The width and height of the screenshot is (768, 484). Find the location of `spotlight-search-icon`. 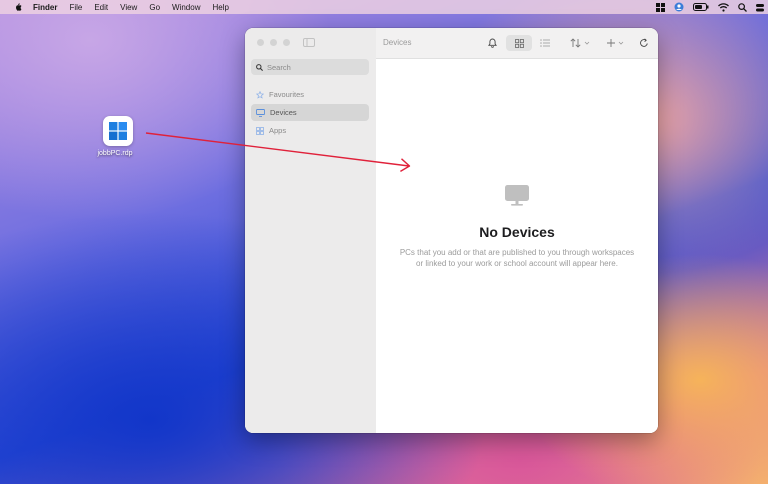

spotlight-search-icon is located at coordinates (742, 7).